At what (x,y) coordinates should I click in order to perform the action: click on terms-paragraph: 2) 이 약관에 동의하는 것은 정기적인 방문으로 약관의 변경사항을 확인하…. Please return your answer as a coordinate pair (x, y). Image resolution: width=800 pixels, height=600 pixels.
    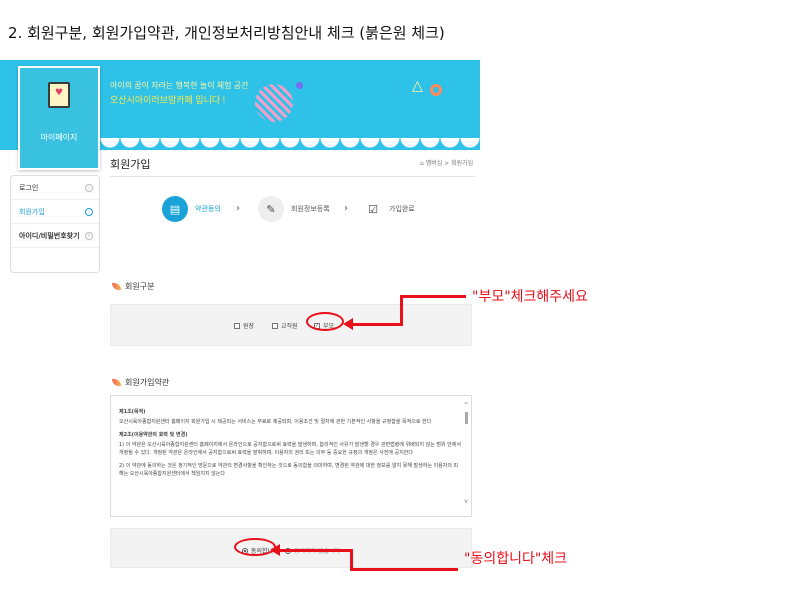
    Looking at the image, I should click on (289, 470).